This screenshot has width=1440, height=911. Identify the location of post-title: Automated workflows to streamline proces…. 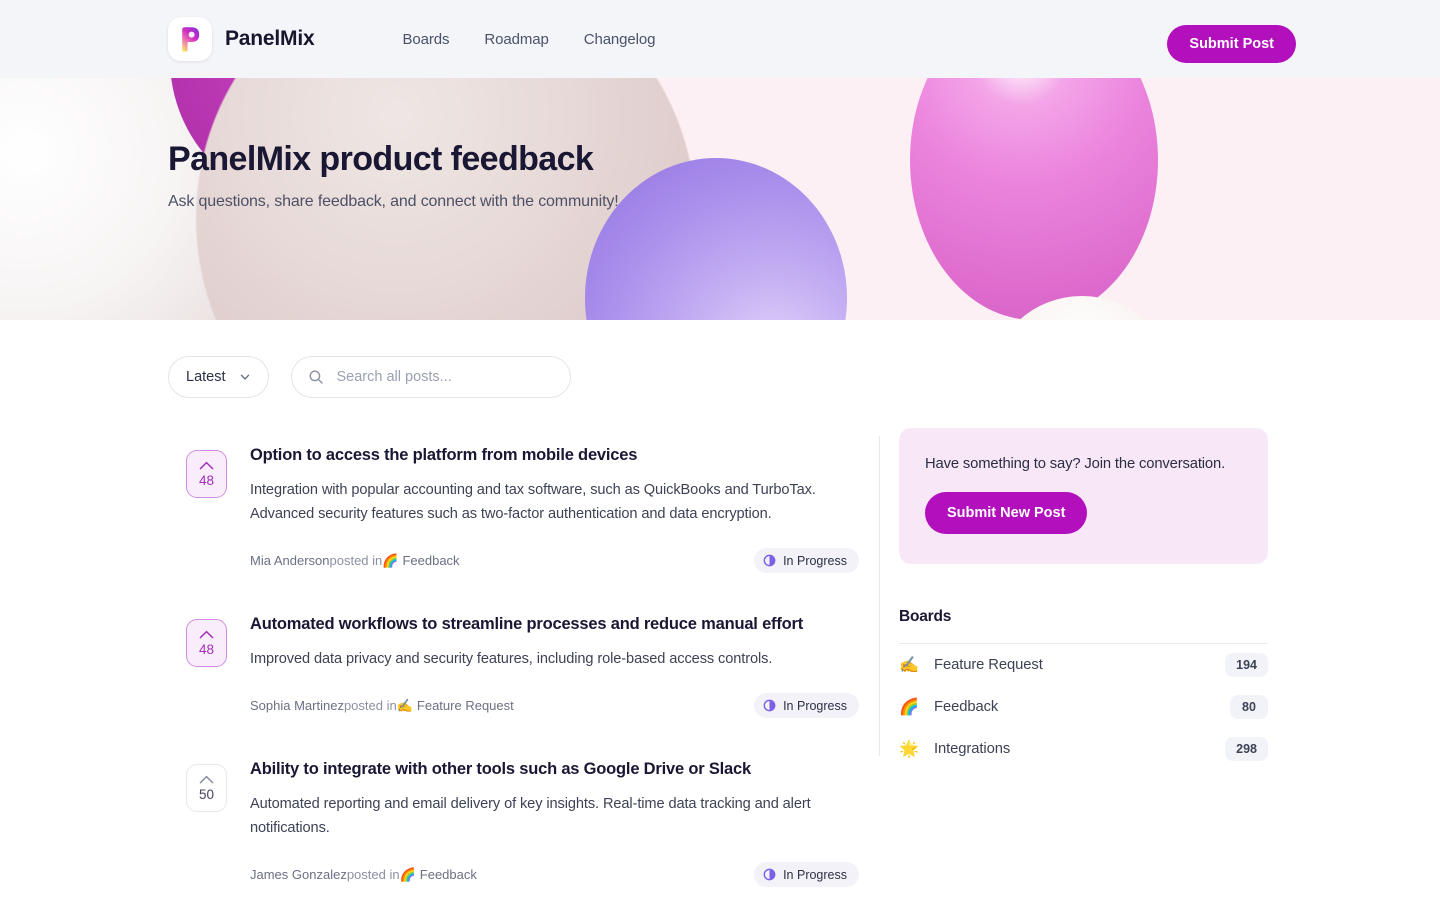
(554, 624).